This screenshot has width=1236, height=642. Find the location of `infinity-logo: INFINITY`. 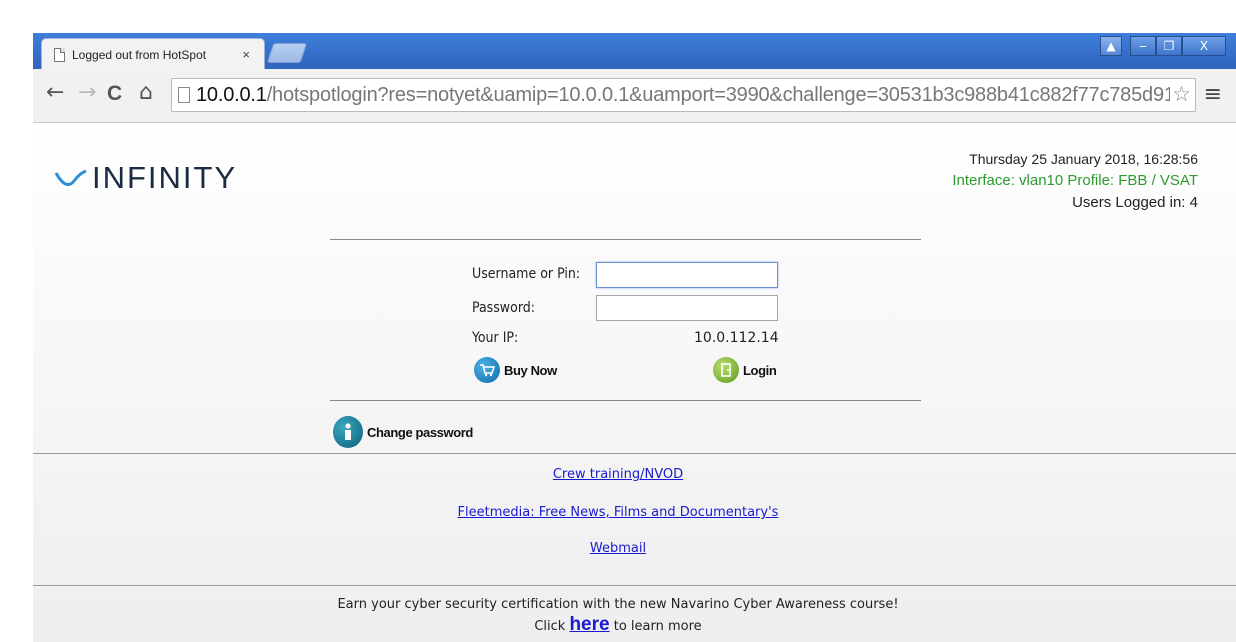

infinity-logo: INFINITY is located at coordinates (145, 178).